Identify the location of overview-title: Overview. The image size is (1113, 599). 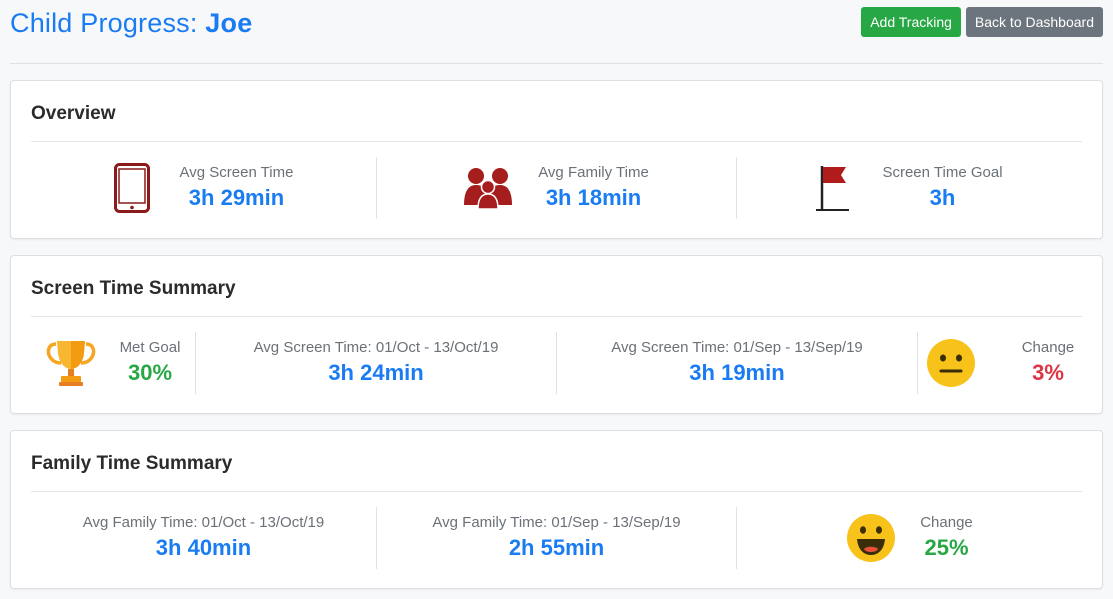
(73, 113).